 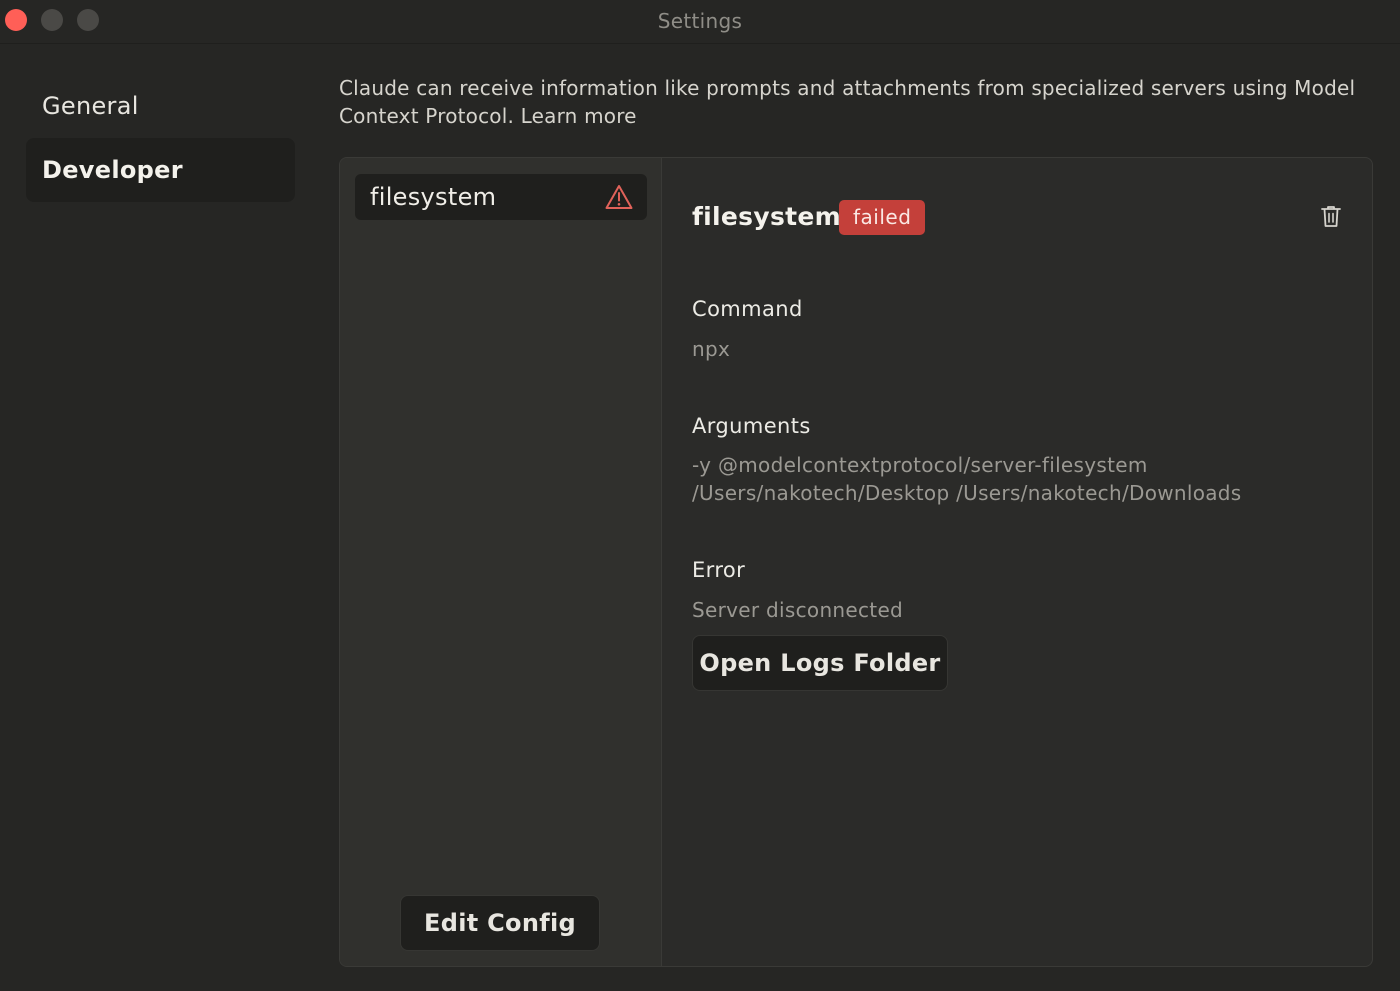 What do you see at coordinates (500, 923) in the screenshot?
I see `edit-config-button: Edit Config` at bounding box center [500, 923].